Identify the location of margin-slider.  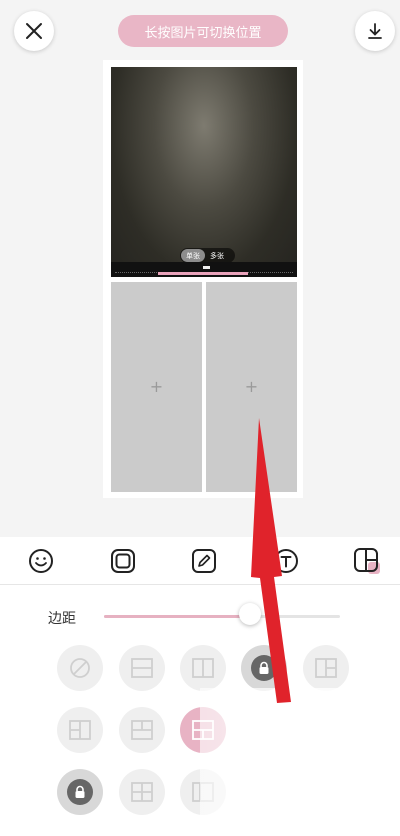
(222, 616).